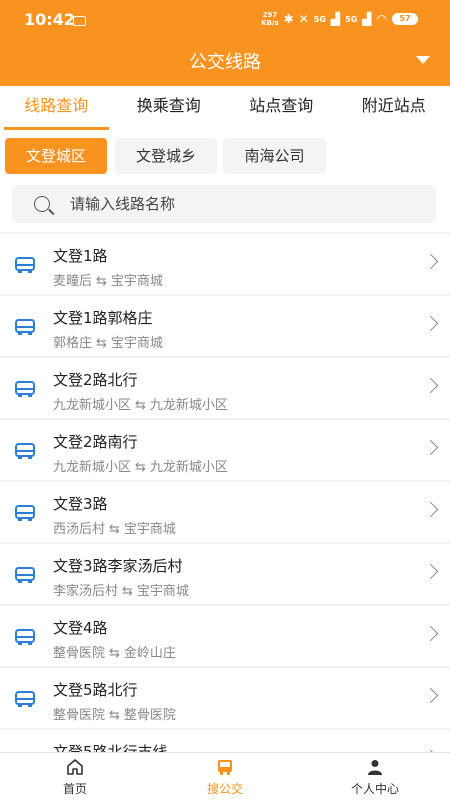 Image resolution: width=450 pixels, height=800 pixels. I want to click on route-stops: 整骨医院 ⇆ 金岭山庄, so click(114, 651).